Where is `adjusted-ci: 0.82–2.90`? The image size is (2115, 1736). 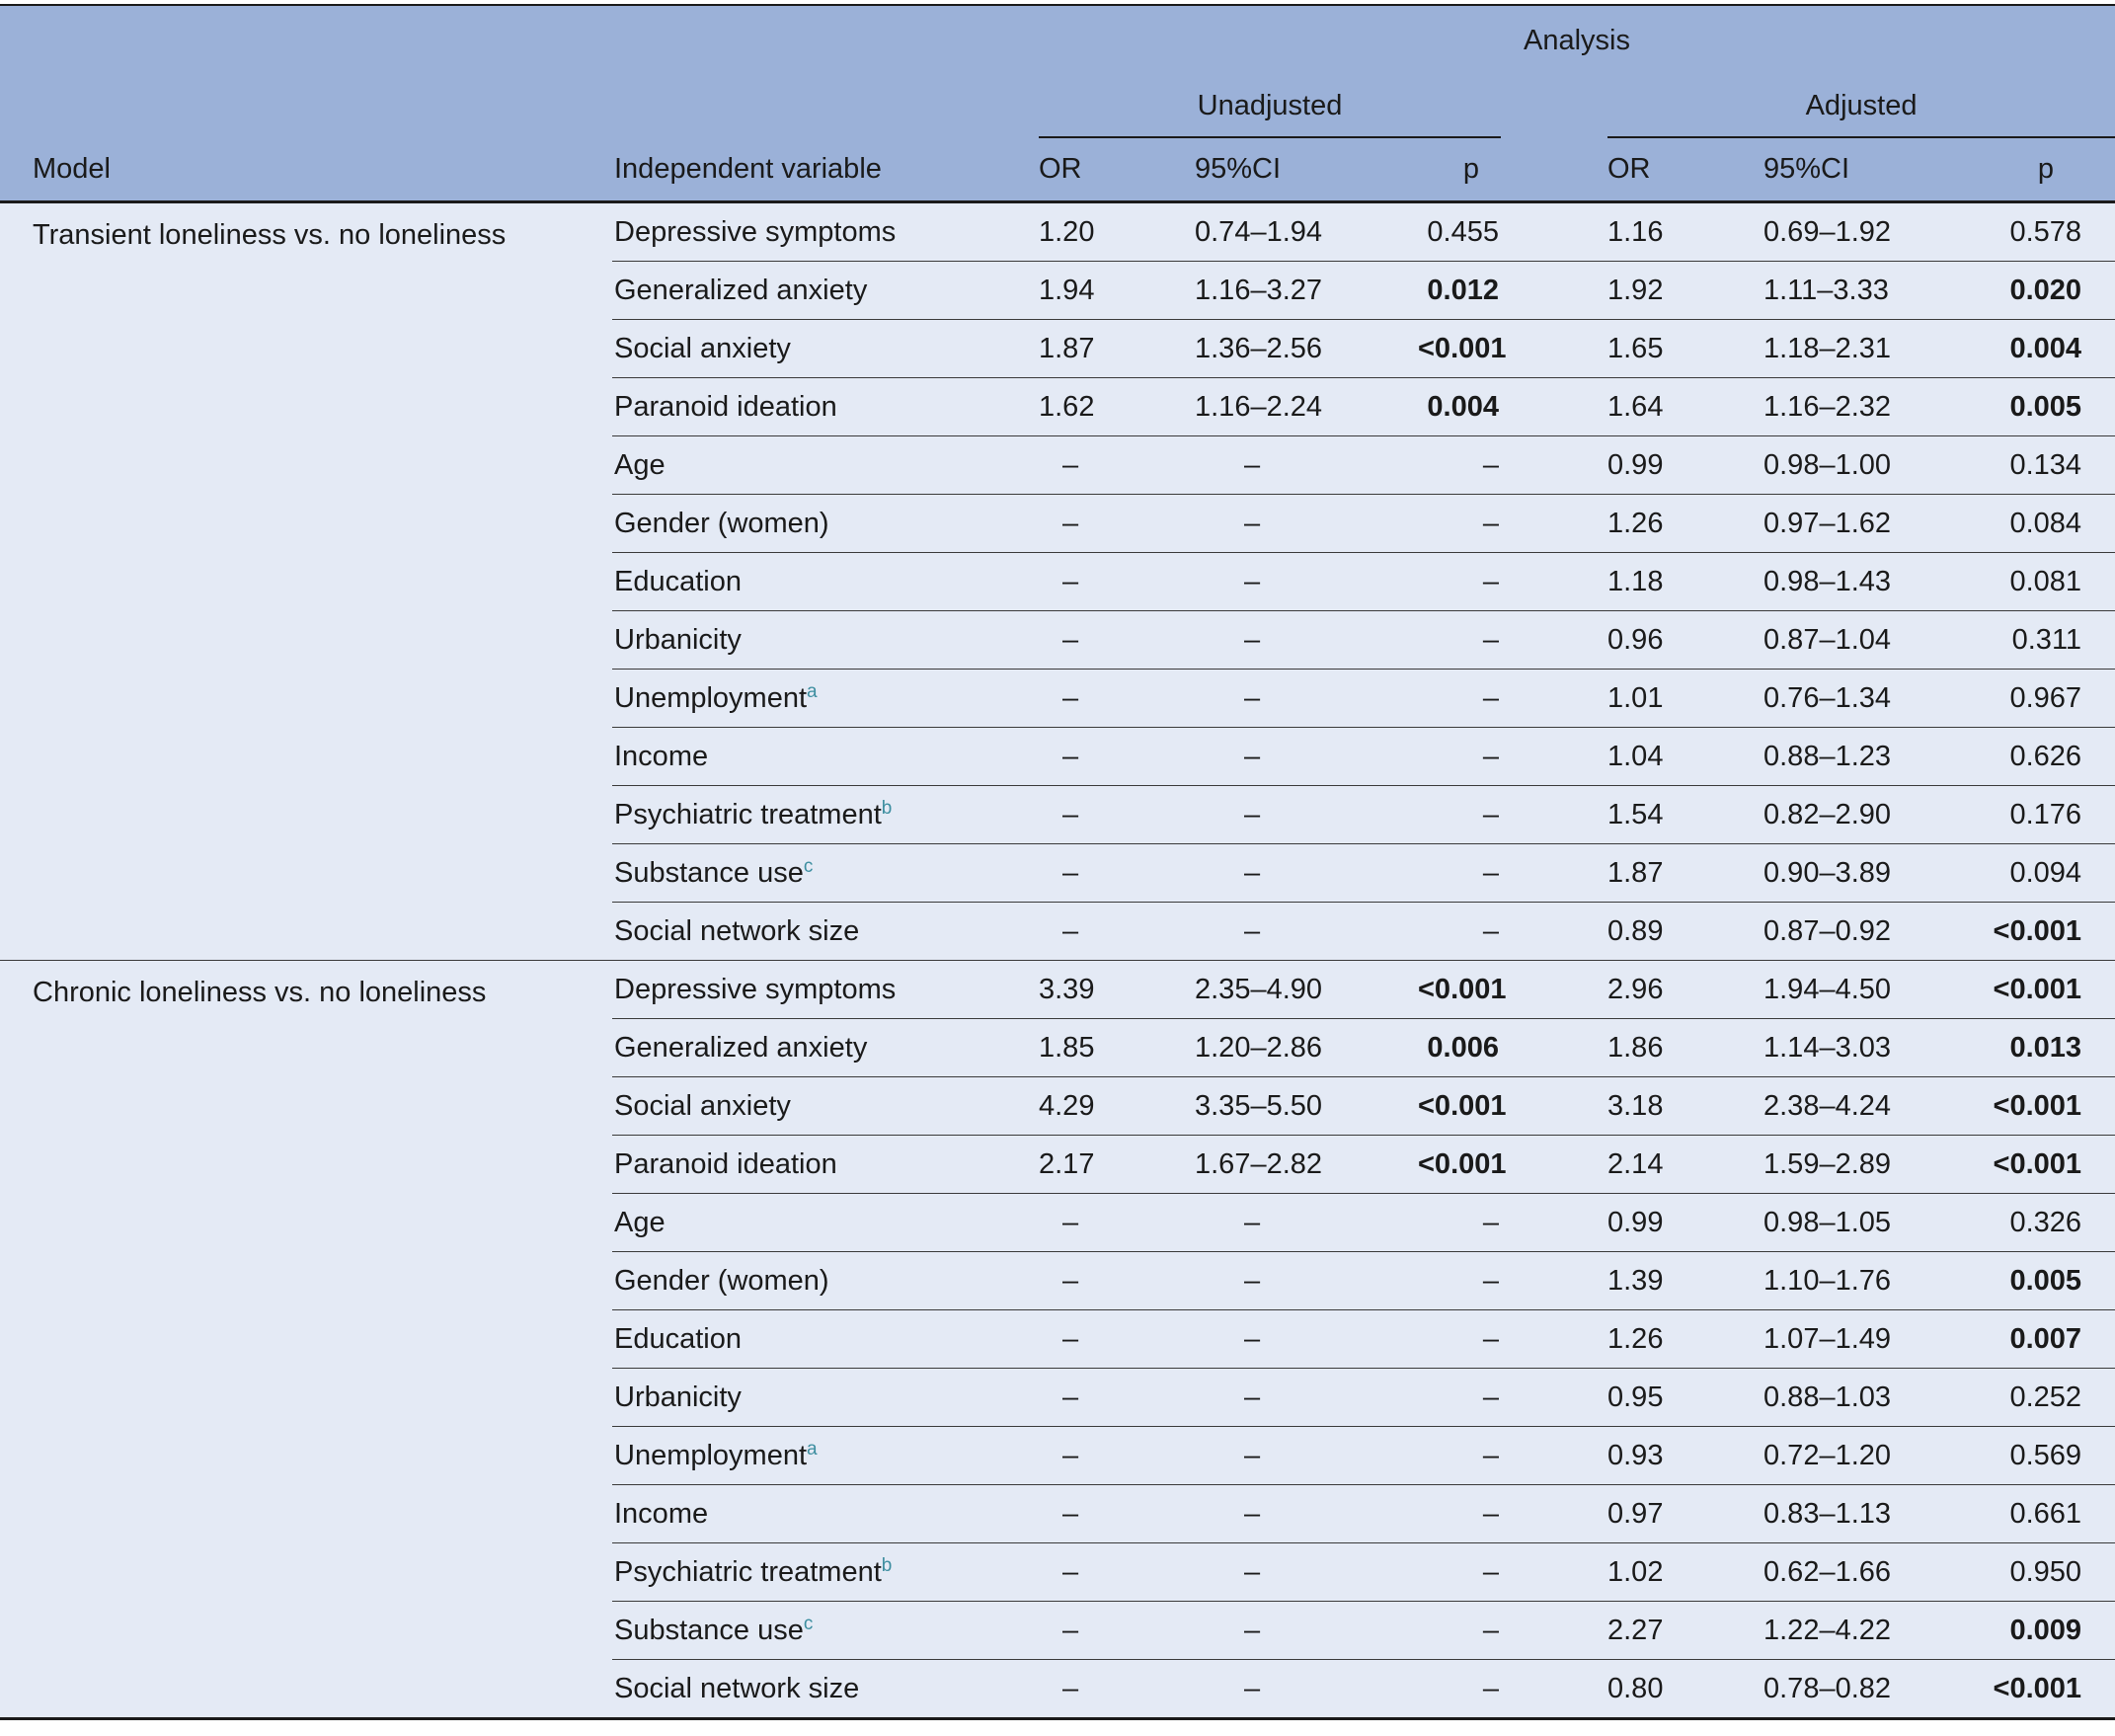
adjusted-ci: 0.82–2.90 is located at coordinates (1875, 814).